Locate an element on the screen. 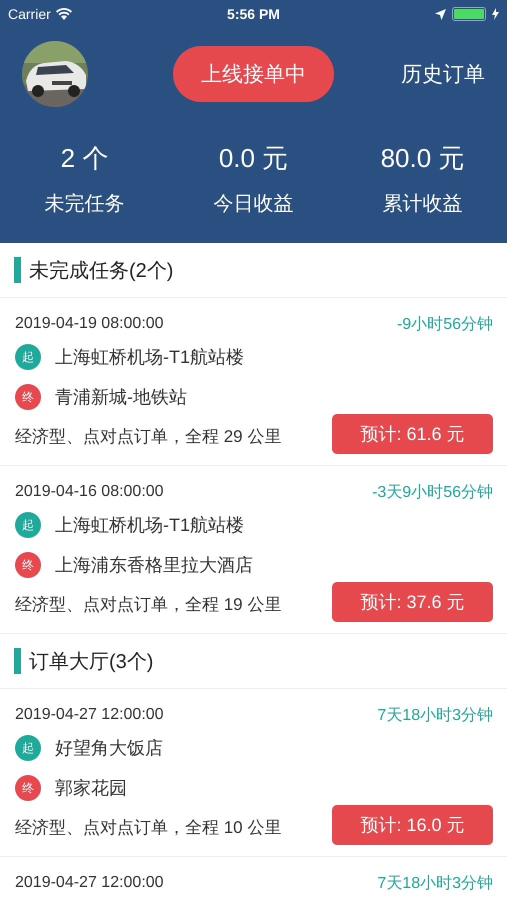  stat-label: 累计收益 is located at coordinates (422, 204).